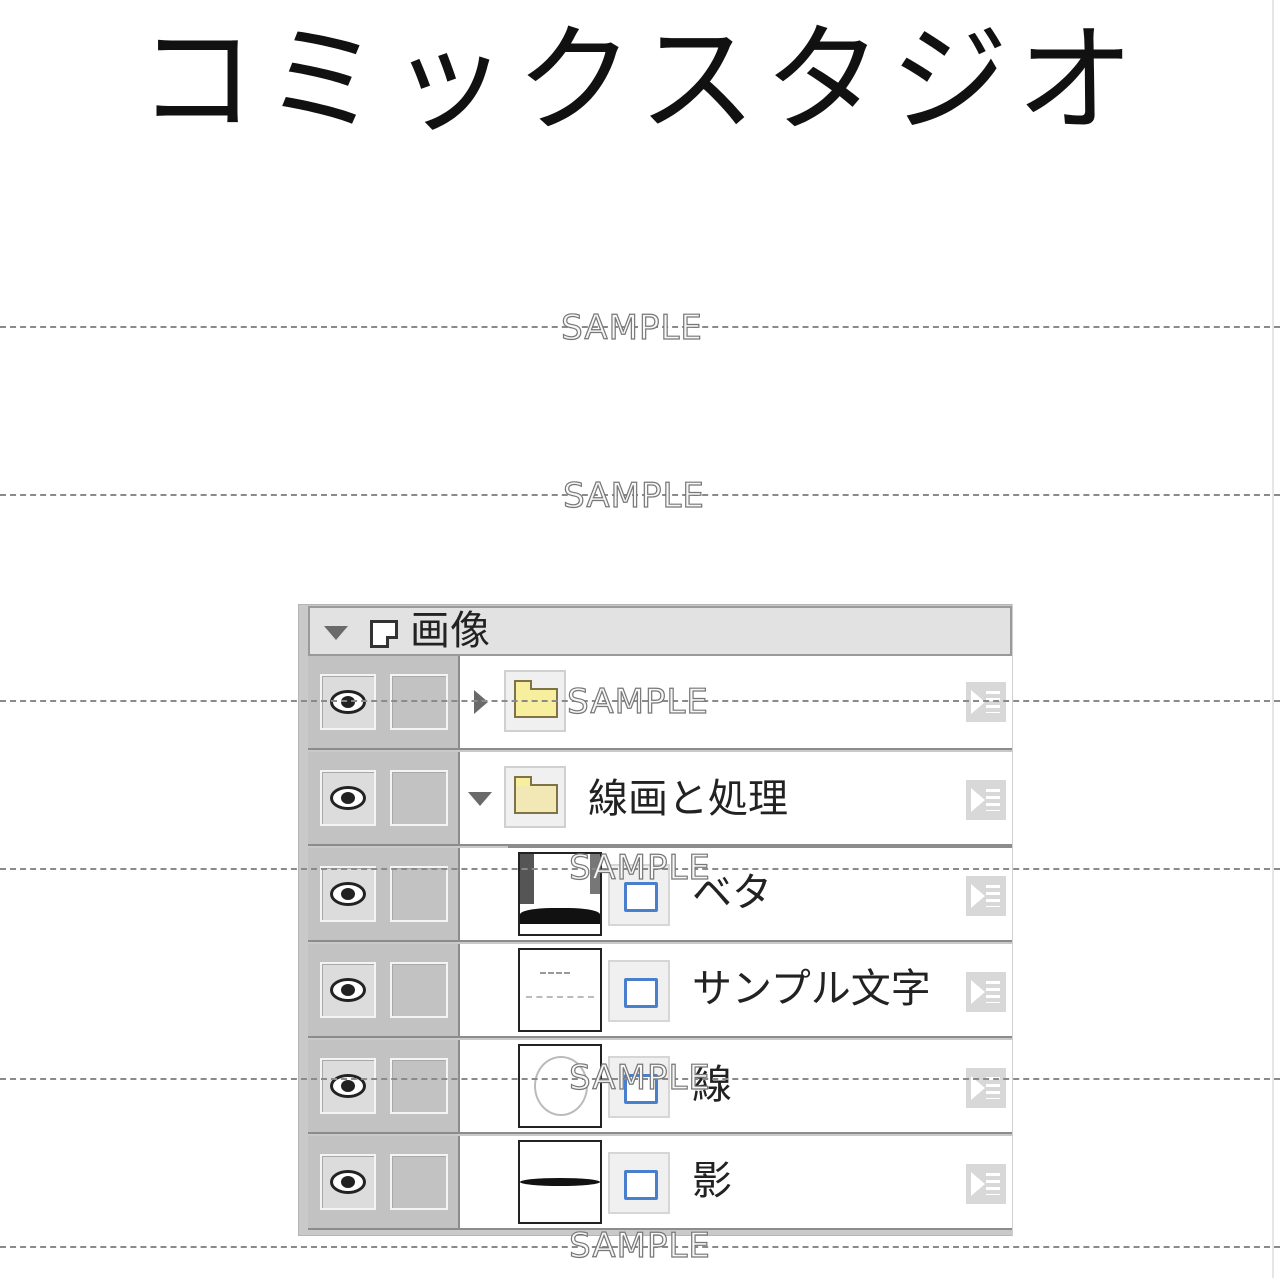  I want to click on expand-triangle-icon, so click(481, 702).